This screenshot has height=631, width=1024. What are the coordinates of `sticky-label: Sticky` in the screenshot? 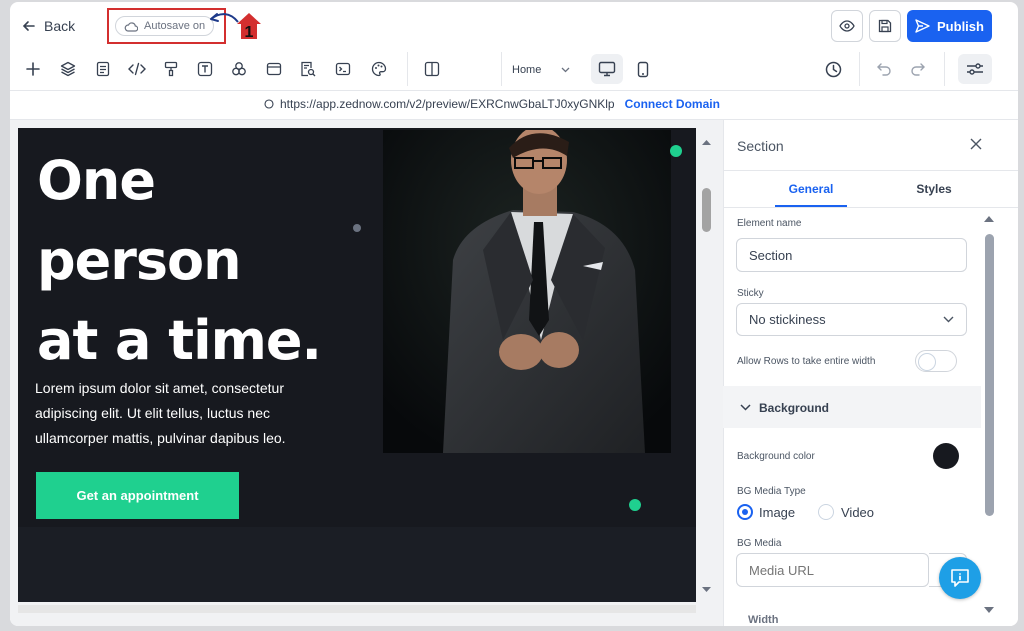 It's located at (750, 293).